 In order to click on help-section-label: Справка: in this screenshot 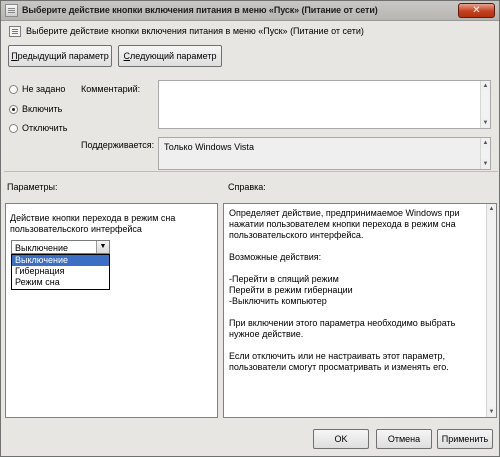, I will do `click(247, 187)`.